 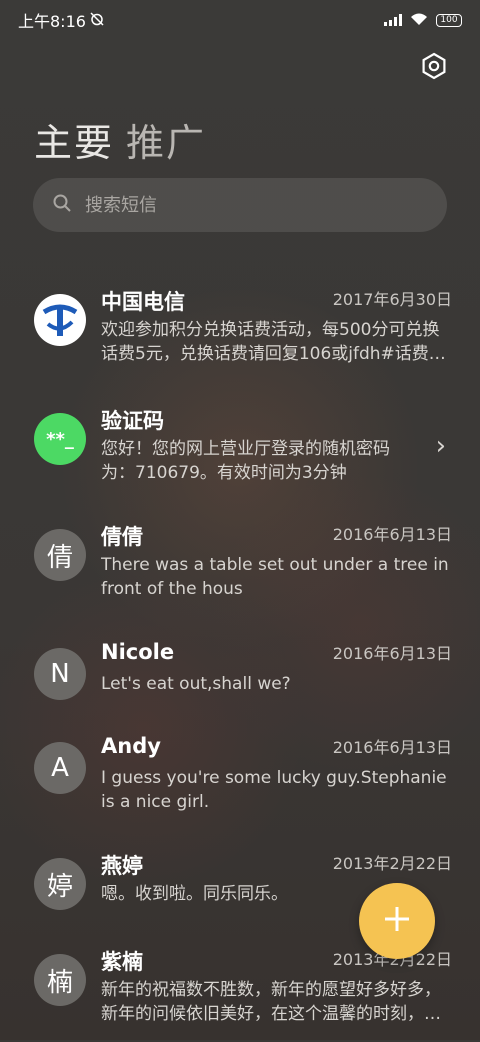 What do you see at coordinates (449, 20) in the screenshot?
I see `battery-icon: 100` at bounding box center [449, 20].